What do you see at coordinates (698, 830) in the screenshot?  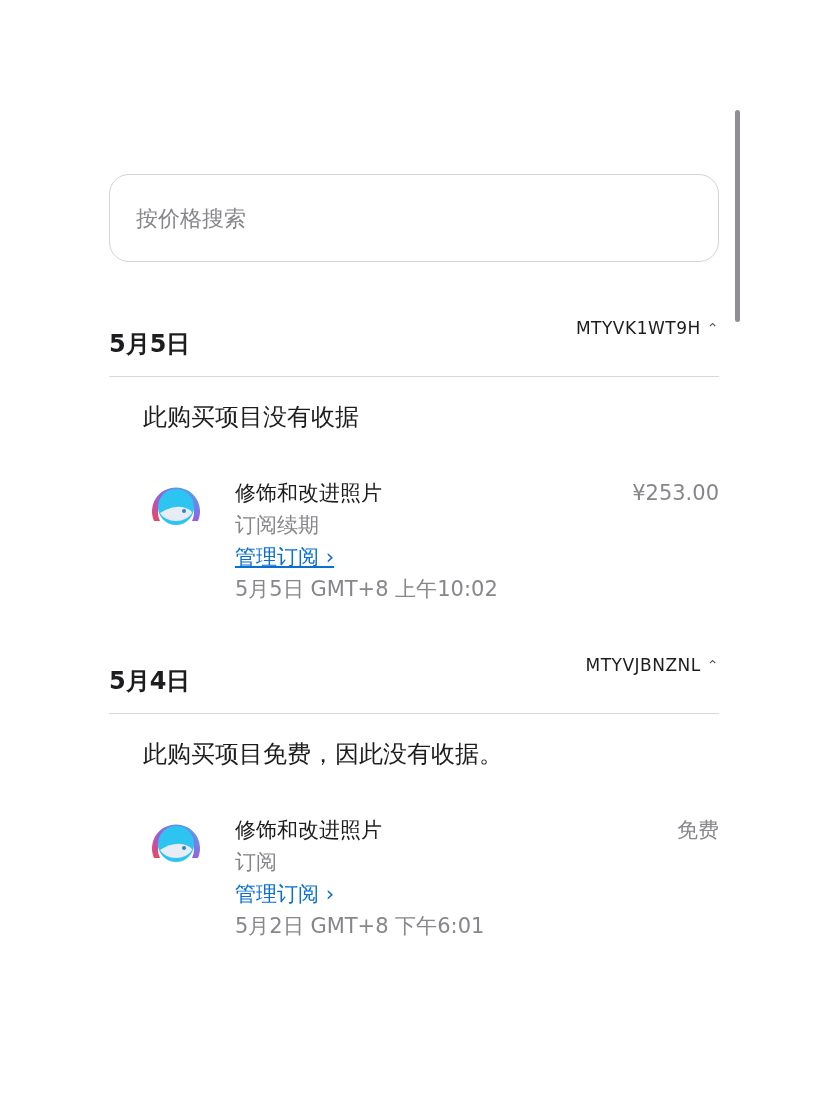 I see `item-price: 免费` at bounding box center [698, 830].